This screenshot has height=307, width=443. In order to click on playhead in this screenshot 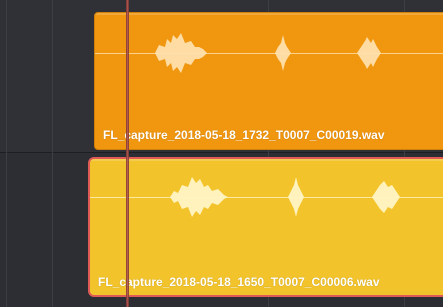, I will do `click(127, 153)`.